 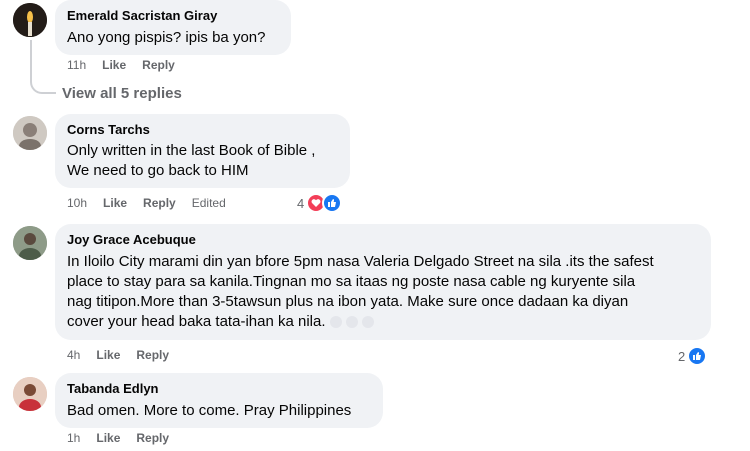 I want to click on reply-thread-line, so click(x=43, y=67).